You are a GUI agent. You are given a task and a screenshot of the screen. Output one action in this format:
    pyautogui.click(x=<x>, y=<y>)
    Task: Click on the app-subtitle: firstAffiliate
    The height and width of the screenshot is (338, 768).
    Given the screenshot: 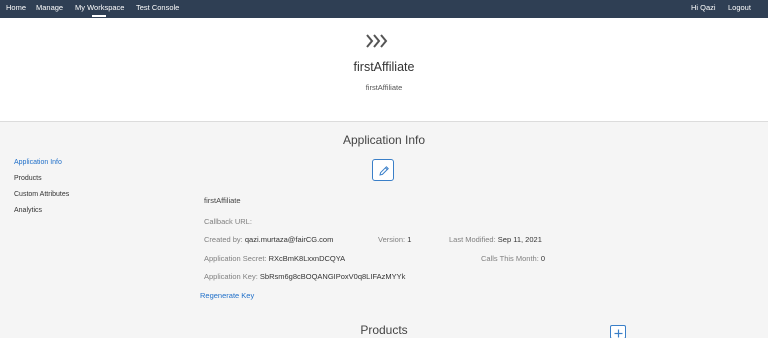 What is the action you would take?
    pyautogui.click(x=384, y=87)
    